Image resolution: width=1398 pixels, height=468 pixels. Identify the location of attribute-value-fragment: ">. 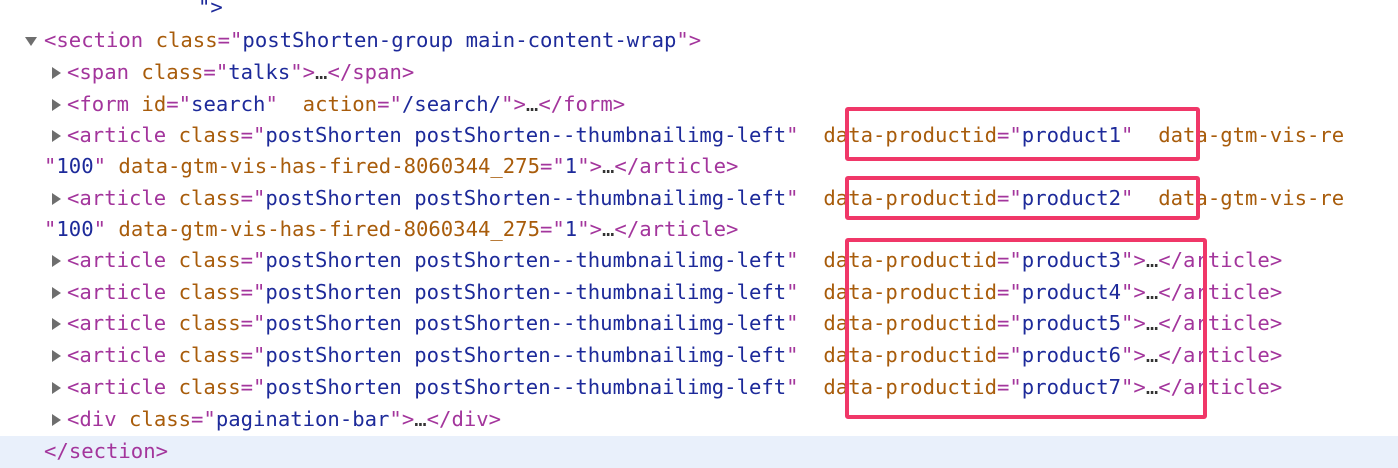
(210, 9).